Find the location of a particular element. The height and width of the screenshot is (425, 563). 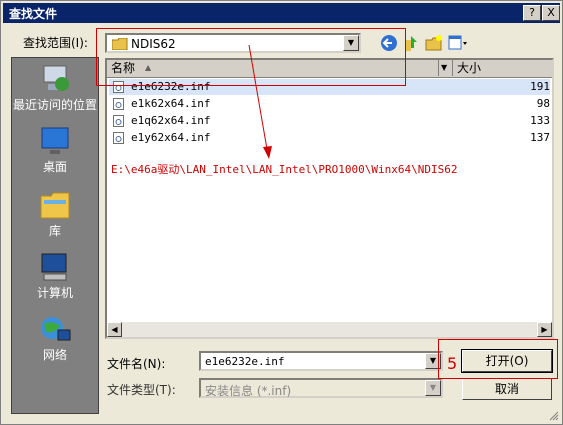

column-size-label: 大小 is located at coordinates (469, 68).